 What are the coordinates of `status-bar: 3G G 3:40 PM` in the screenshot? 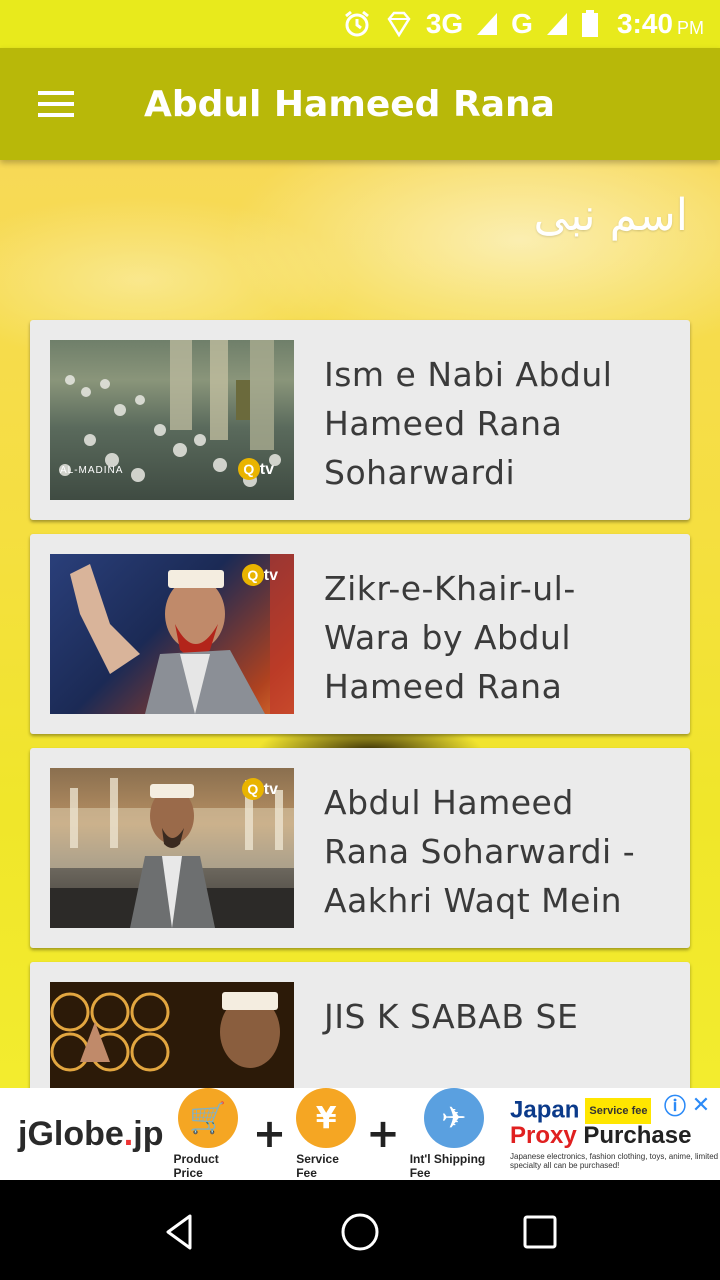 It's located at (360, 24).